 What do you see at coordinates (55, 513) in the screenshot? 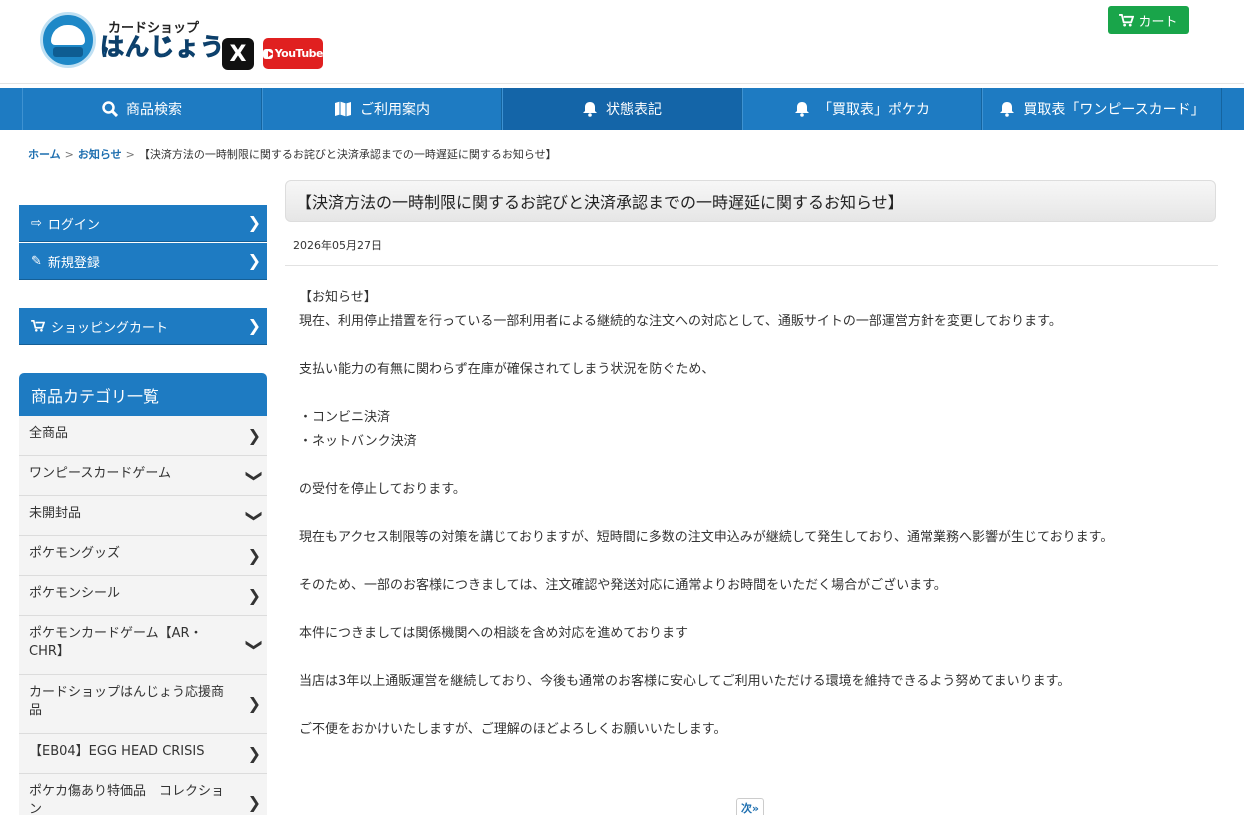
I see `category-label: 未開封品` at bounding box center [55, 513].